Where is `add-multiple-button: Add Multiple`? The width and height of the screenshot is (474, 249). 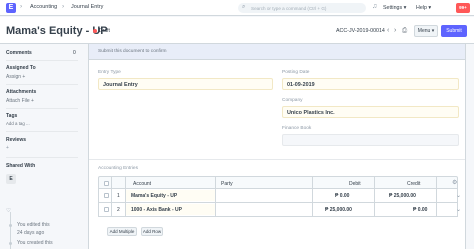 add-multiple-button: Add Multiple is located at coordinates (122, 231).